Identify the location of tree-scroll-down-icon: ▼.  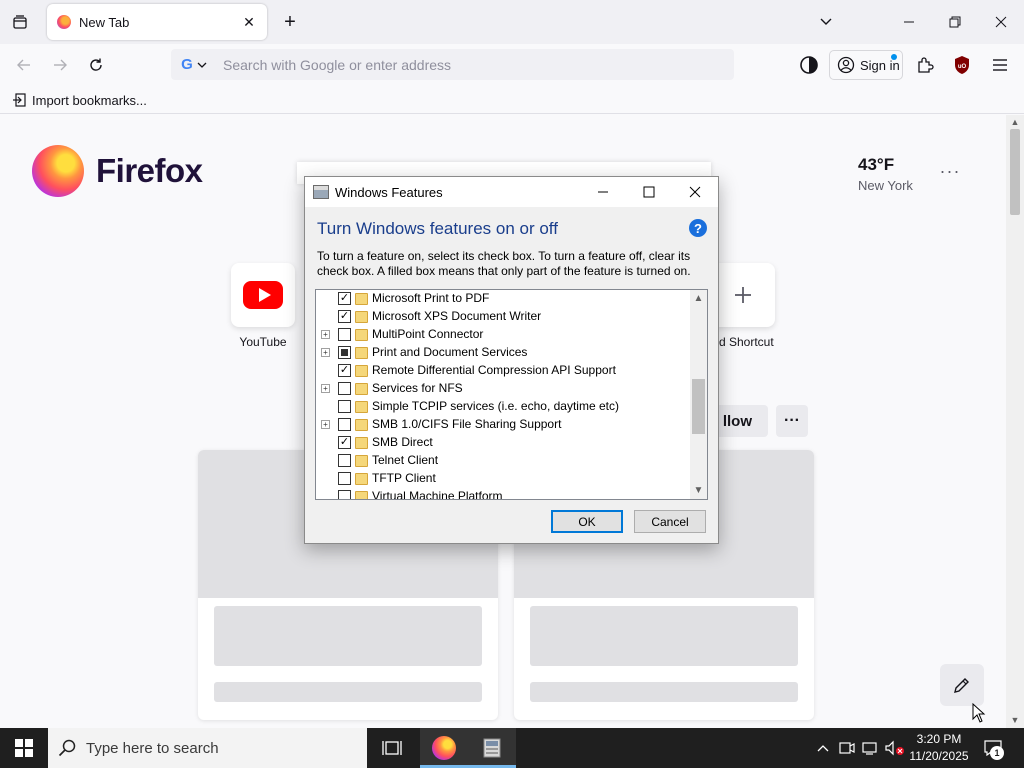
(698, 490).